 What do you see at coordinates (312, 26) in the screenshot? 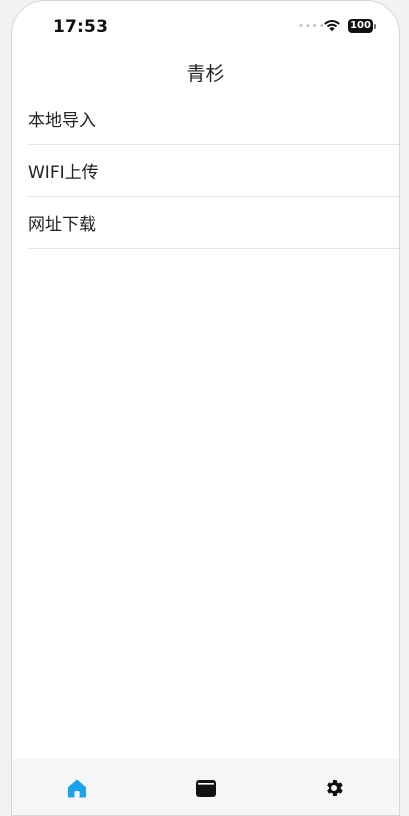
I see `signal-dots: ••••` at bounding box center [312, 26].